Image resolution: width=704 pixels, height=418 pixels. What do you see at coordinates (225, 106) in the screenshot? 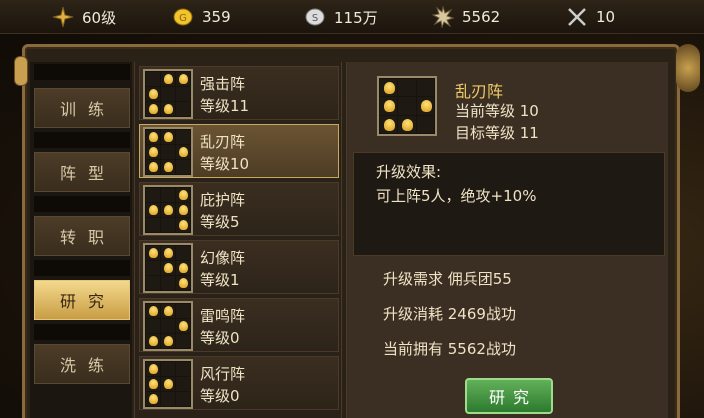
I see `formation-level: 等级11` at bounding box center [225, 106].